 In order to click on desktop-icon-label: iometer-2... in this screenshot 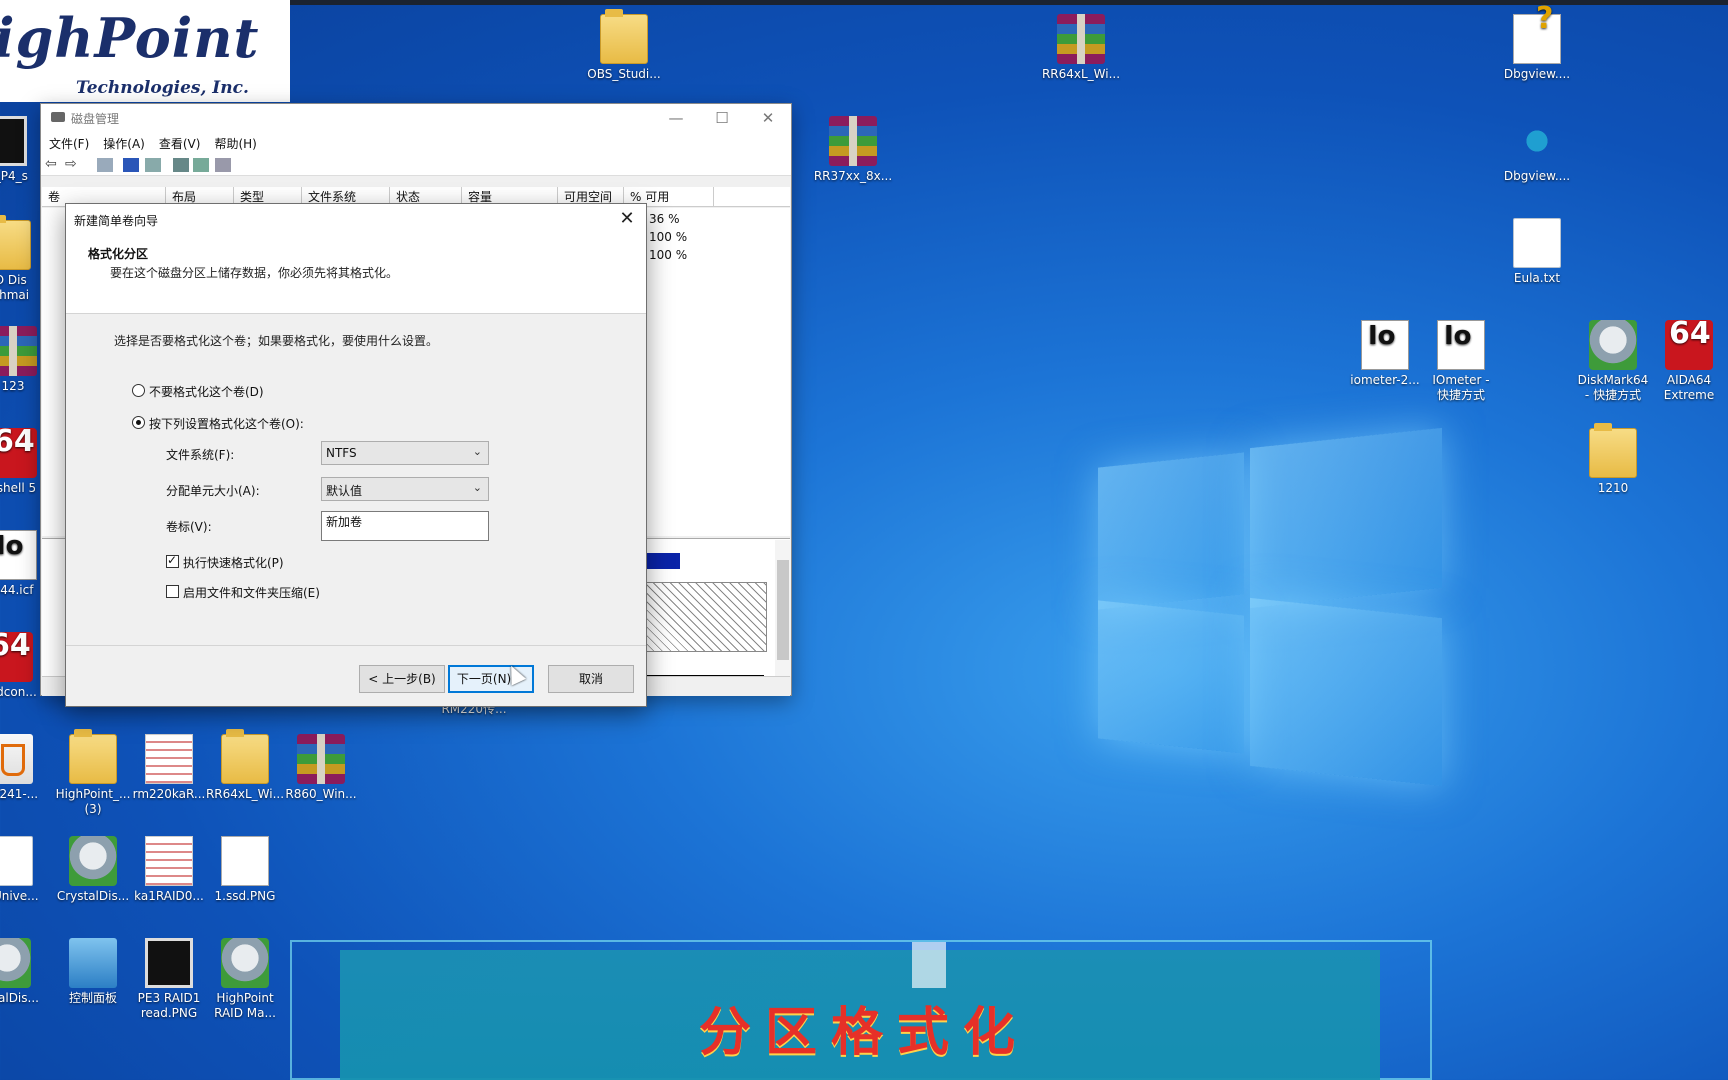, I will do `click(1385, 380)`.